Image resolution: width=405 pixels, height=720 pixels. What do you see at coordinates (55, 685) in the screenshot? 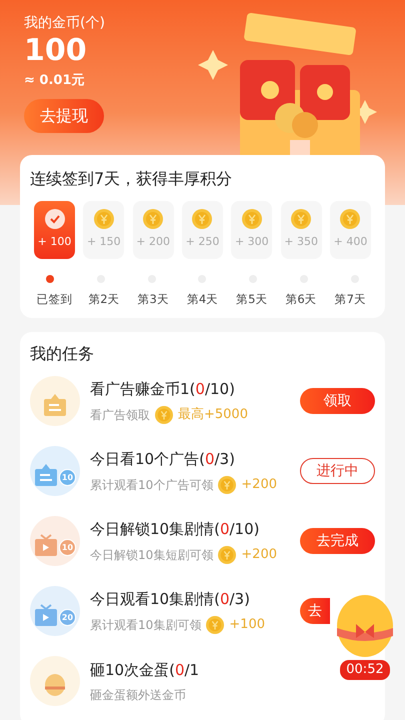
I see `egg-icon` at bounding box center [55, 685].